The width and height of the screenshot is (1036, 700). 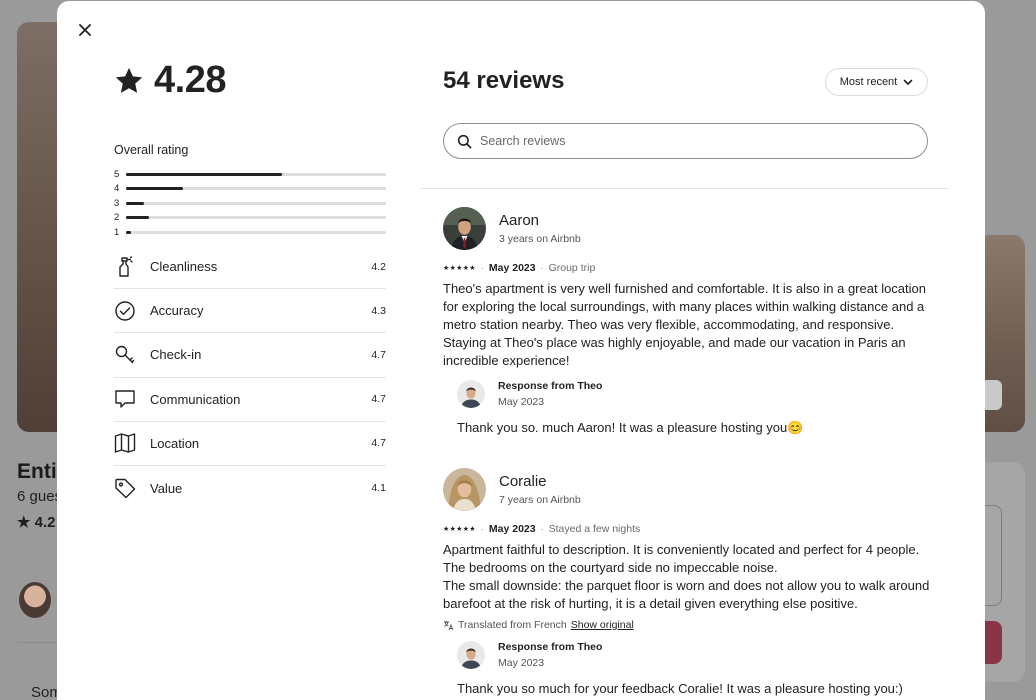 What do you see at coordinates (125, 443) in the screenshot?
I see `map-icon` at bounding box center [125, 443].